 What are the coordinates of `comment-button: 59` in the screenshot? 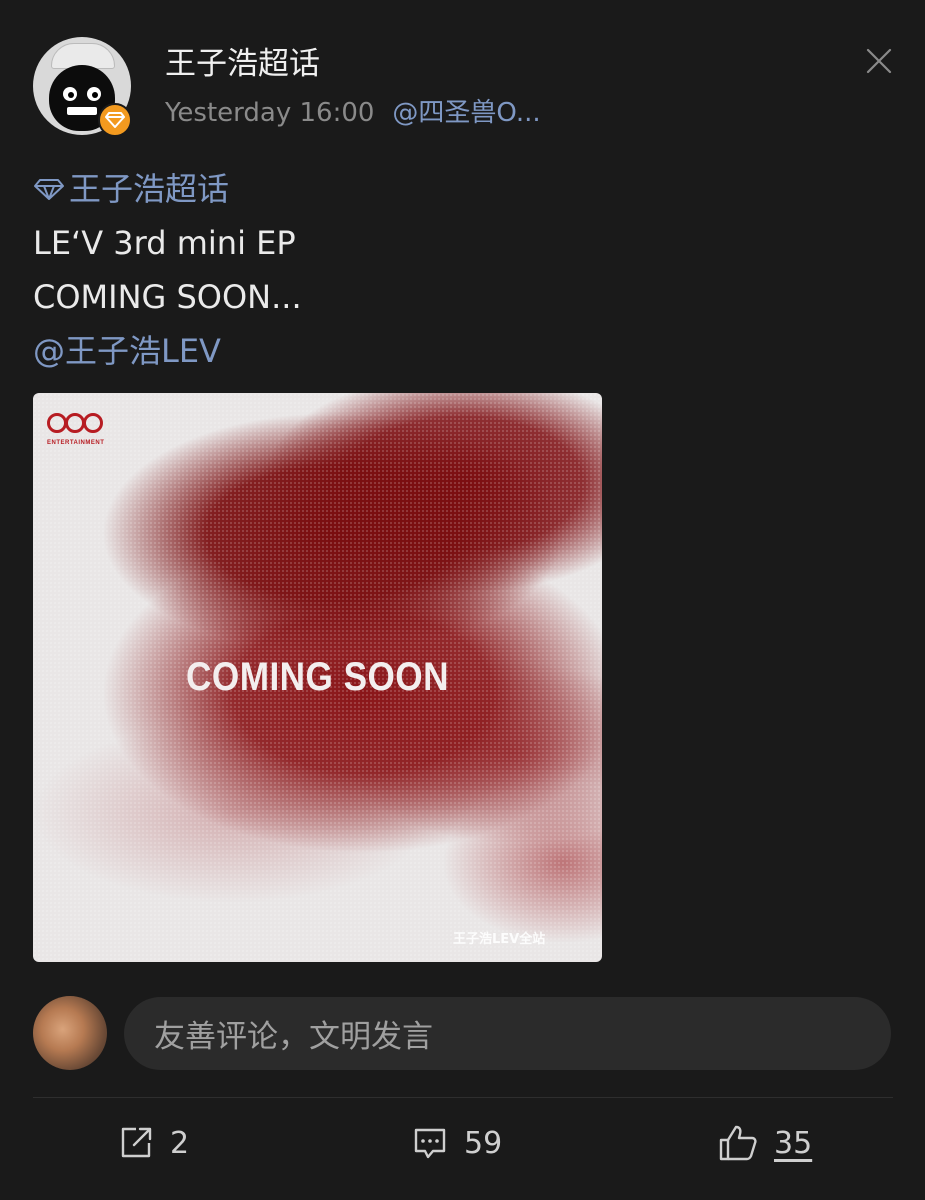 It's located at (457, 1143).